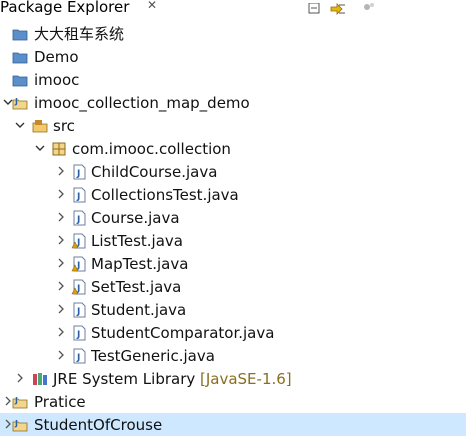 This screenshot has width=466, height=437. I want to click on tree-item-label: imooc_collection_map_demo, so click(142, 103).